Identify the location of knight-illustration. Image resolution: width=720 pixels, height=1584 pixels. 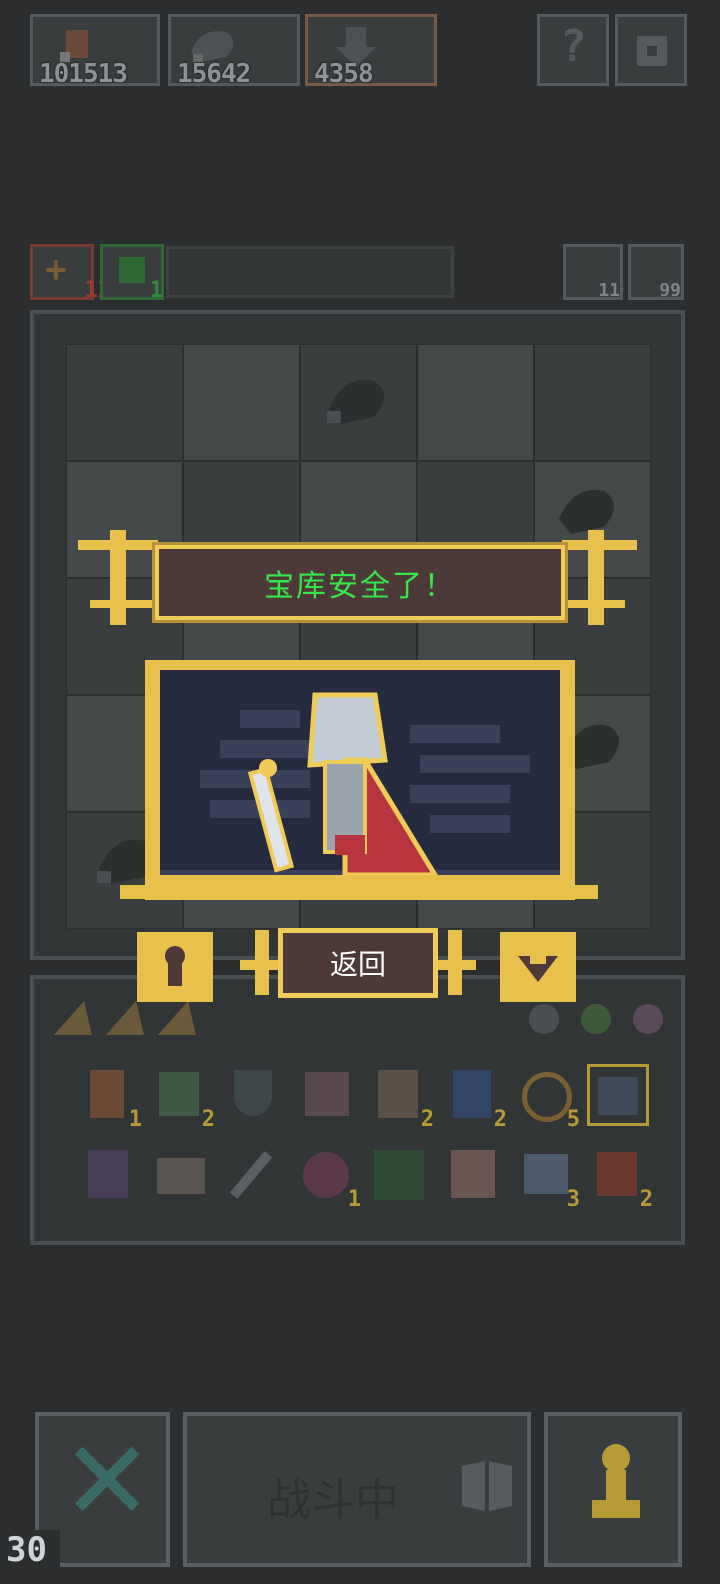
(360, 783).